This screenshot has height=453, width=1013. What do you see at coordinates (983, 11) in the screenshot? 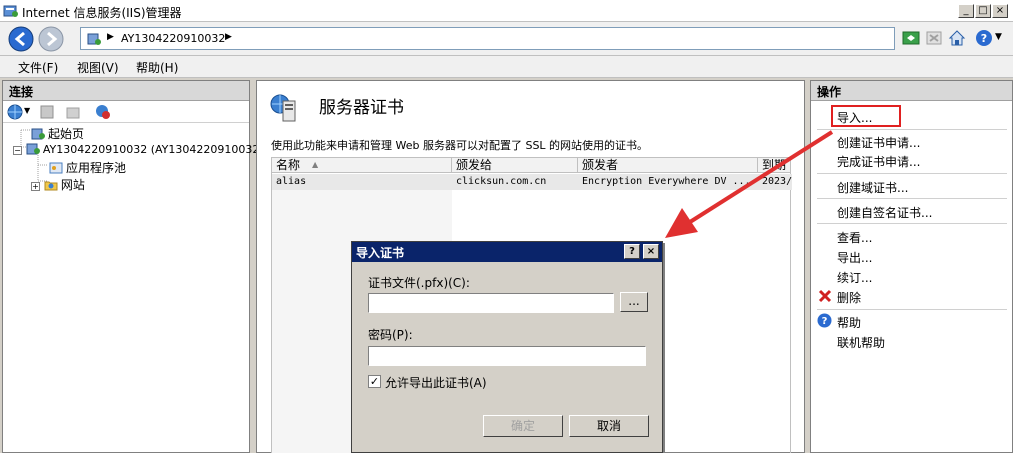
I see `maximize-button: □` at bounding box center [983, 11].